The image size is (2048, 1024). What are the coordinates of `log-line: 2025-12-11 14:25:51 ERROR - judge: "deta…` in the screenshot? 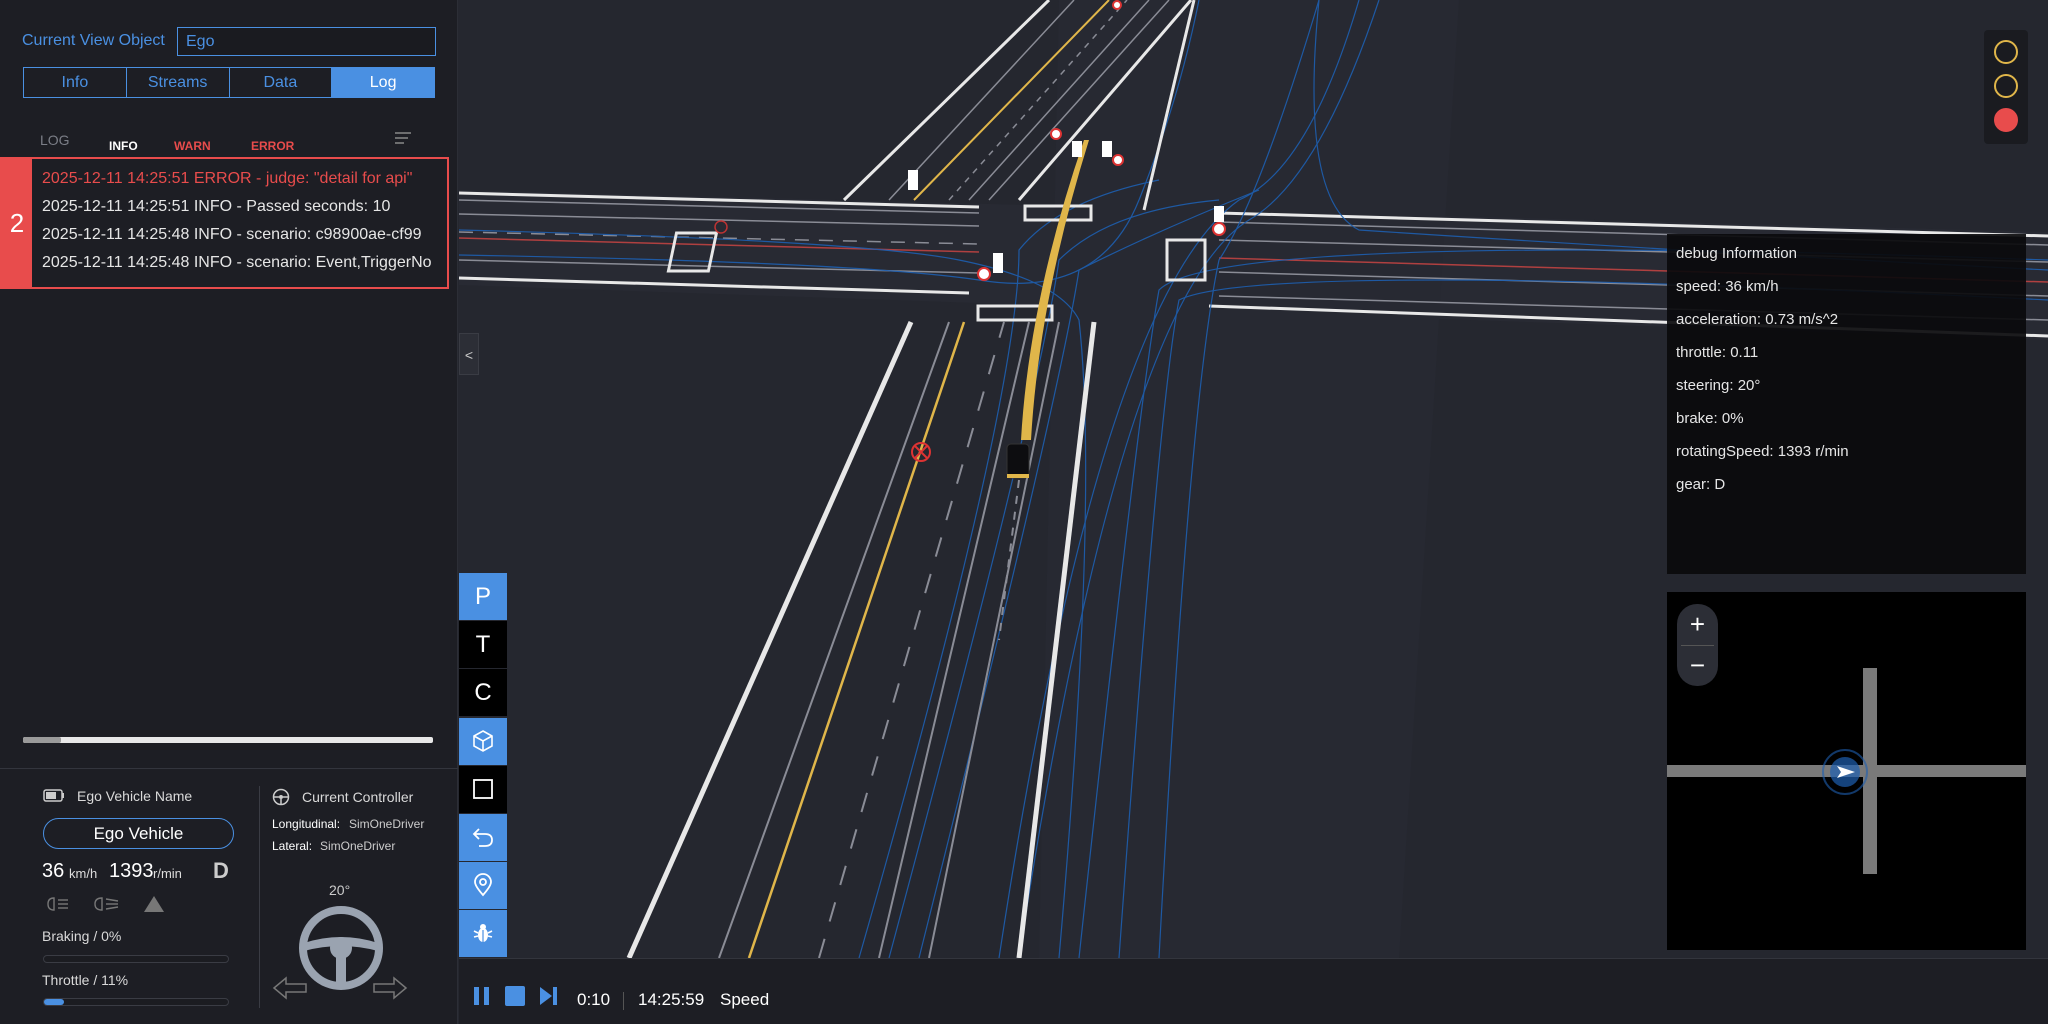 It's located at (227, 178).